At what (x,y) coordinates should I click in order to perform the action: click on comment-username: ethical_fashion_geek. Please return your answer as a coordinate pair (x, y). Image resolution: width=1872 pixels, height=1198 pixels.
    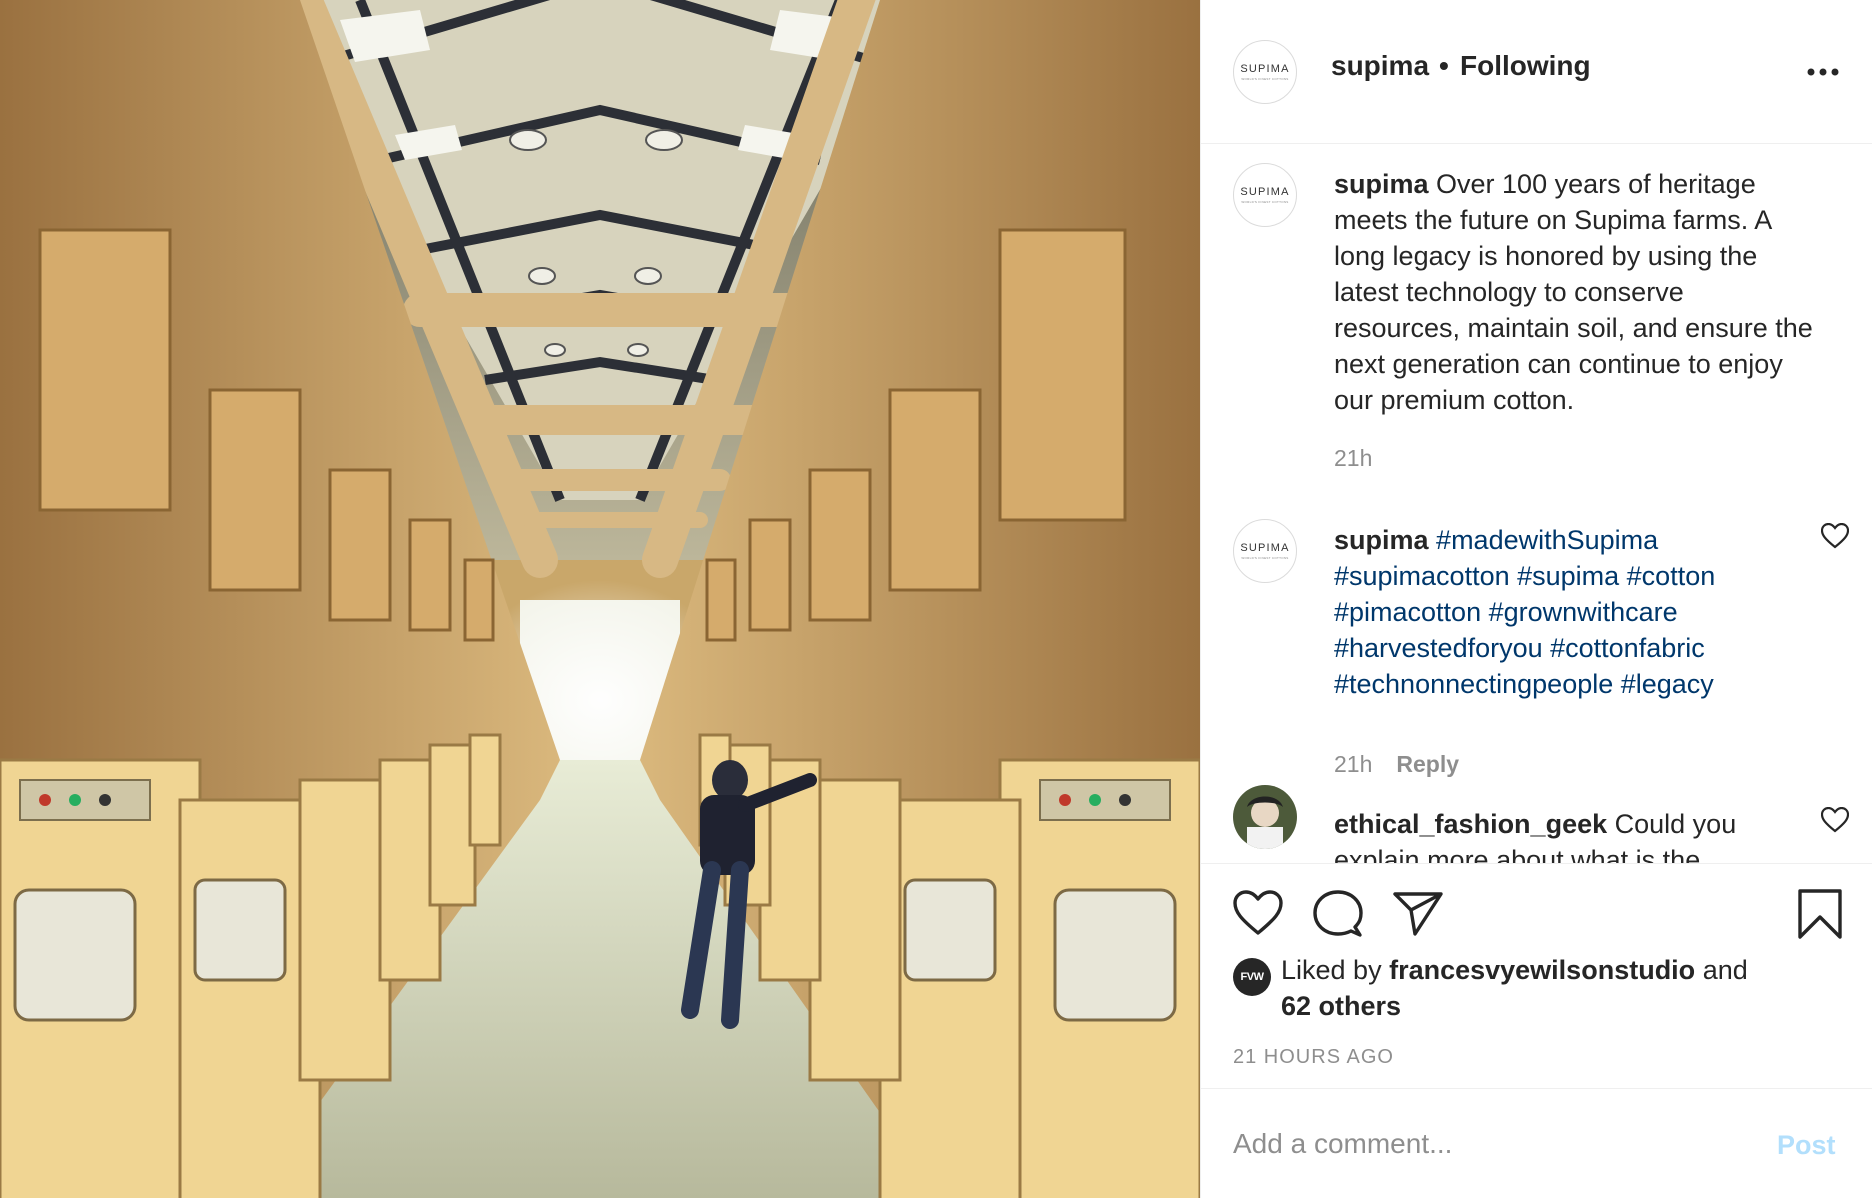
    Looking at the image, I should click on (1470, 824).